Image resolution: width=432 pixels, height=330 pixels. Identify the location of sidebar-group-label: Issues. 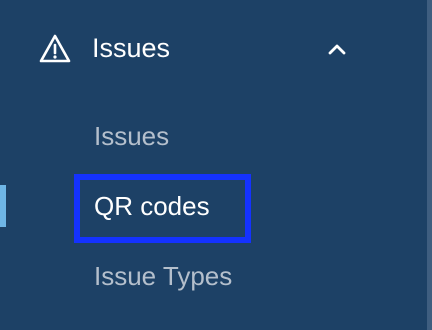
(131, 48).